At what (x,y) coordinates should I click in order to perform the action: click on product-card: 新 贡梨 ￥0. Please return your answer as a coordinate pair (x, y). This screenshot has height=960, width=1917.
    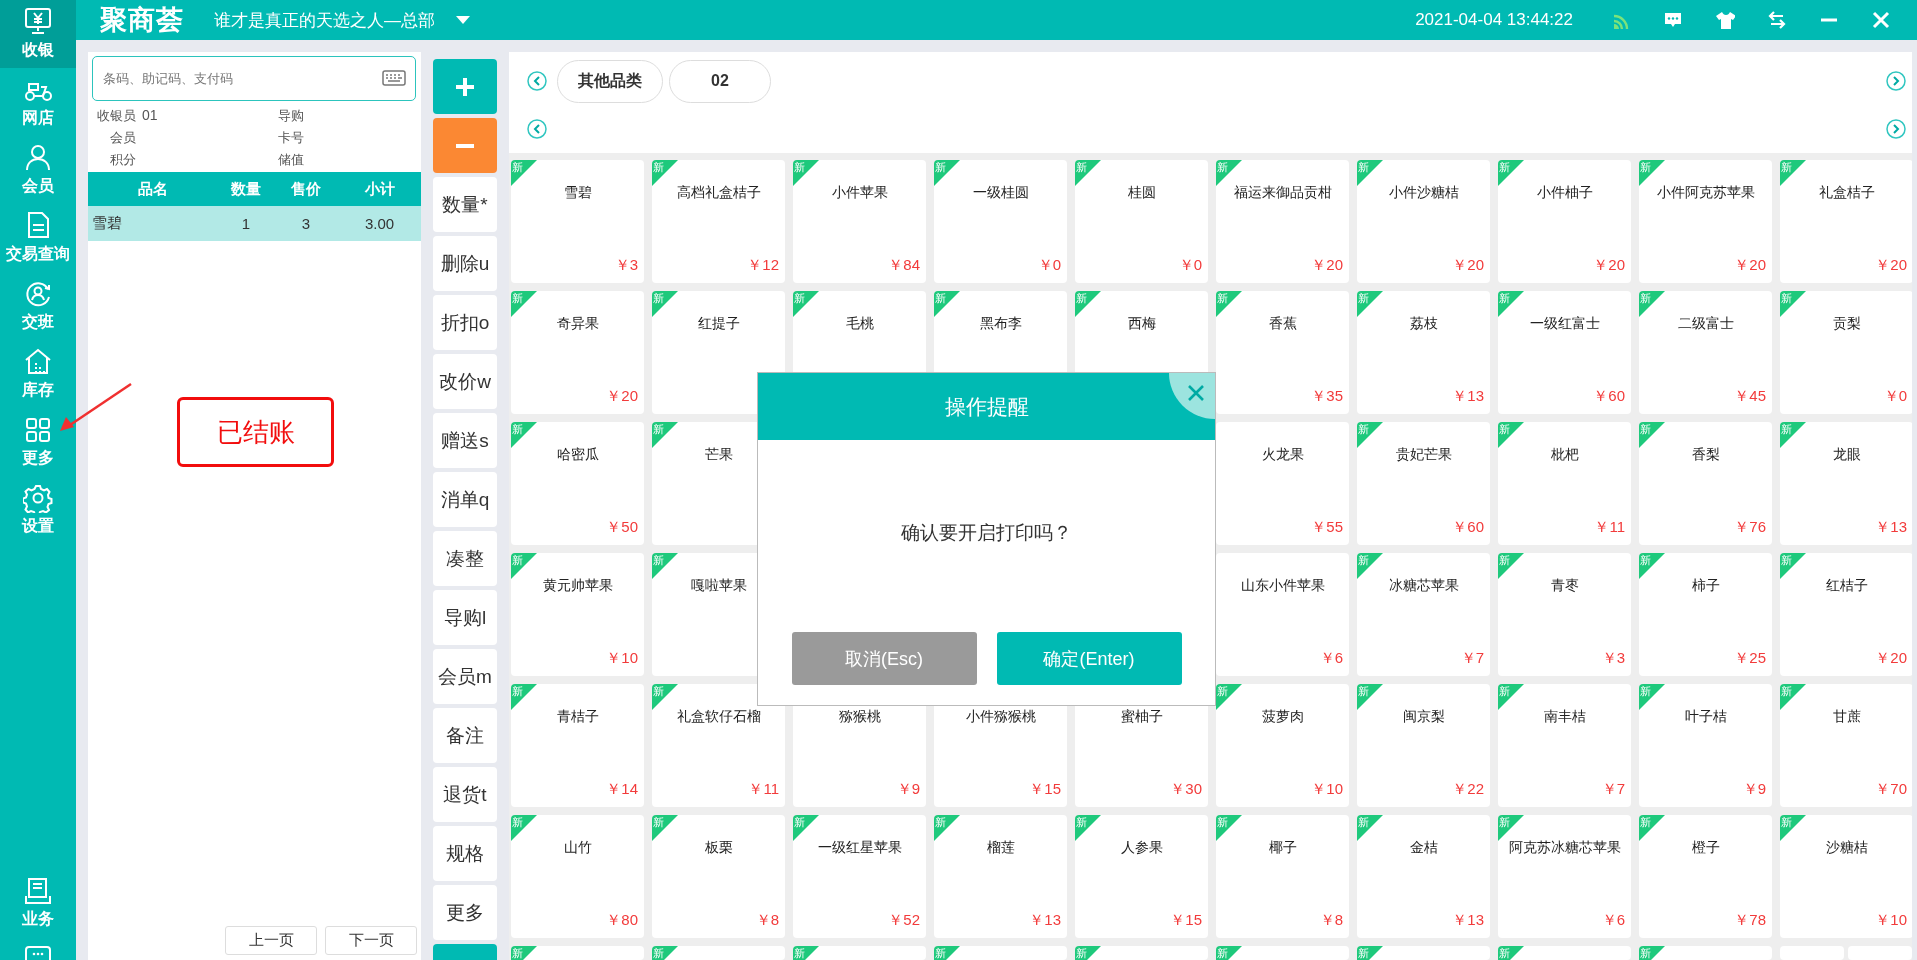
    Looking at the image, I should click on (1846, 352).